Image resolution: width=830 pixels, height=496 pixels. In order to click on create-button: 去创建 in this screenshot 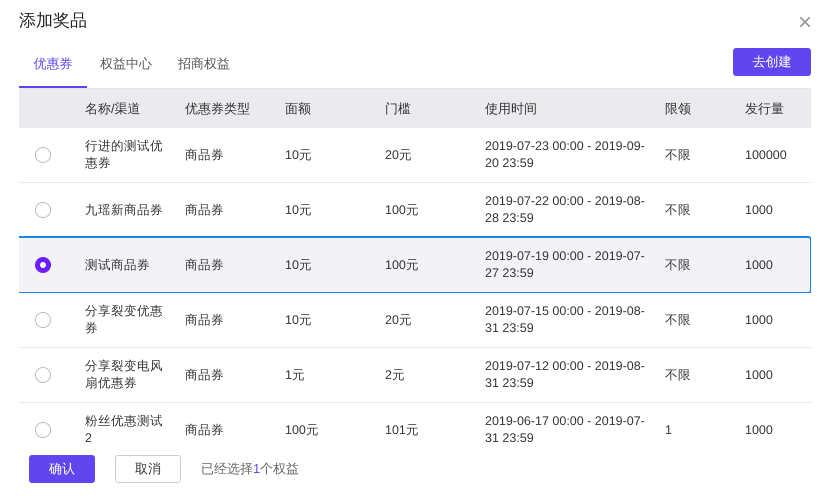, I will do `click(772, 62)`.